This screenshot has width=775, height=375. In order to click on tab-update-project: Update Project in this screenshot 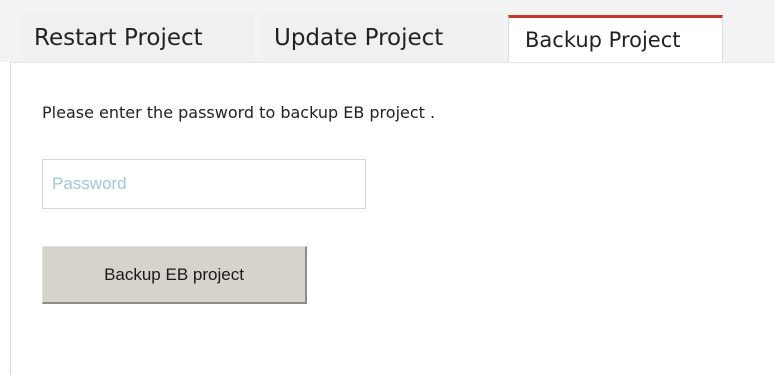, I will do `click(383, 38)`.